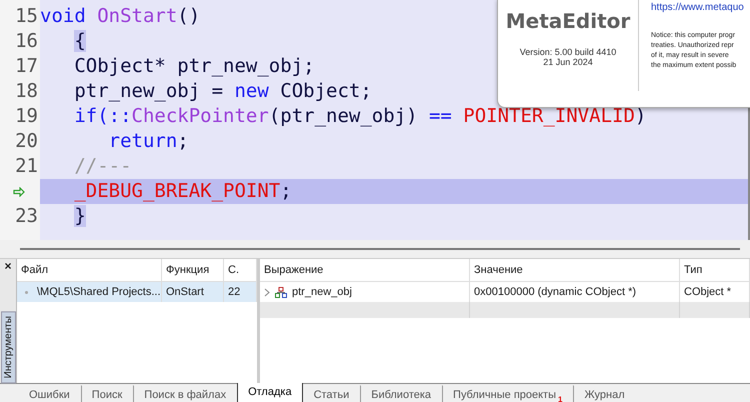  Describe the element at coordinates (365, 270) in the screenshot. I see `column-header: Выражение` at that location.